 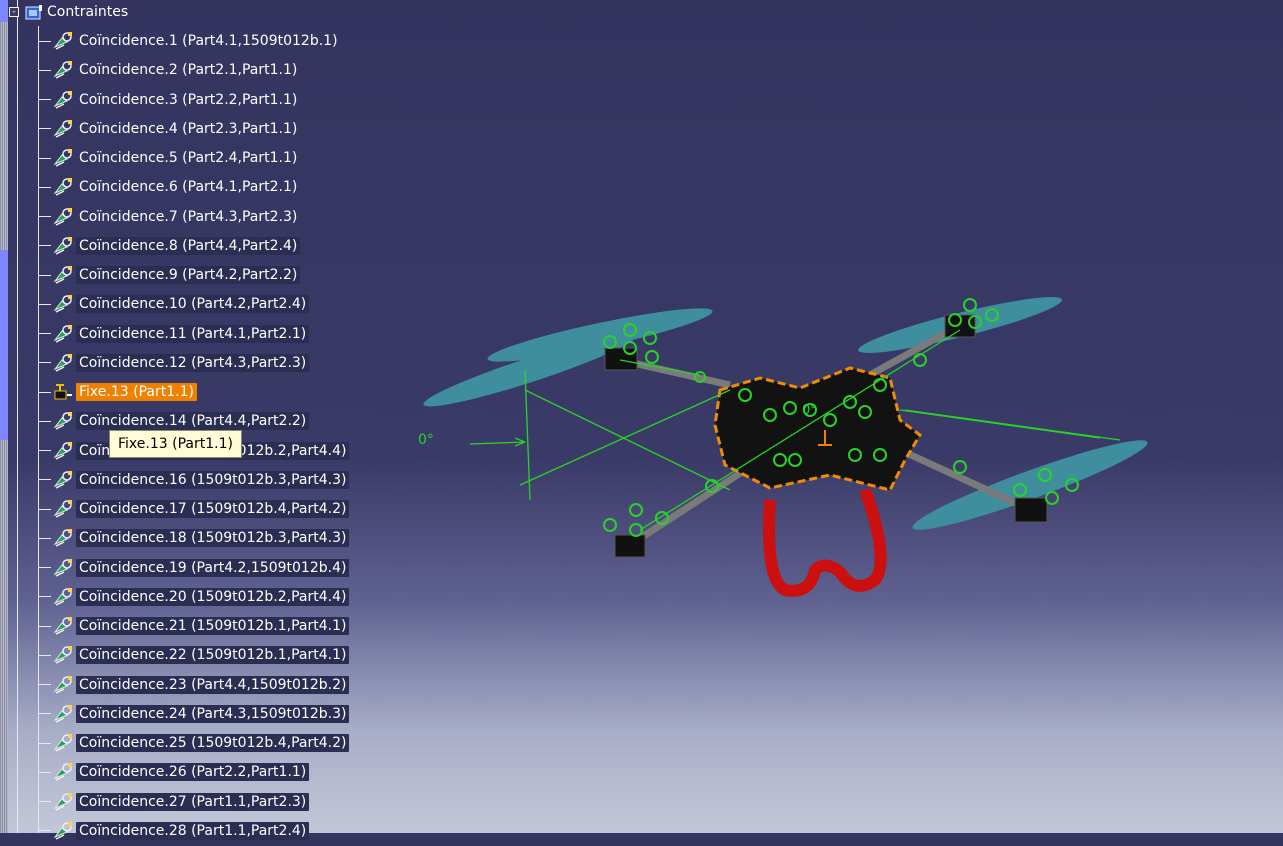 I want to click on arm-front-right, so click(x=960, y=477).